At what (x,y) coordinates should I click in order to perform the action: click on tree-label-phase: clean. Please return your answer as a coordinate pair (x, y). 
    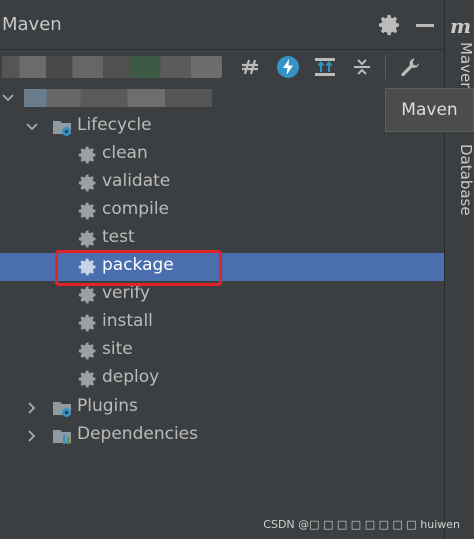
    Looking at the image, I should click on (125, 153).